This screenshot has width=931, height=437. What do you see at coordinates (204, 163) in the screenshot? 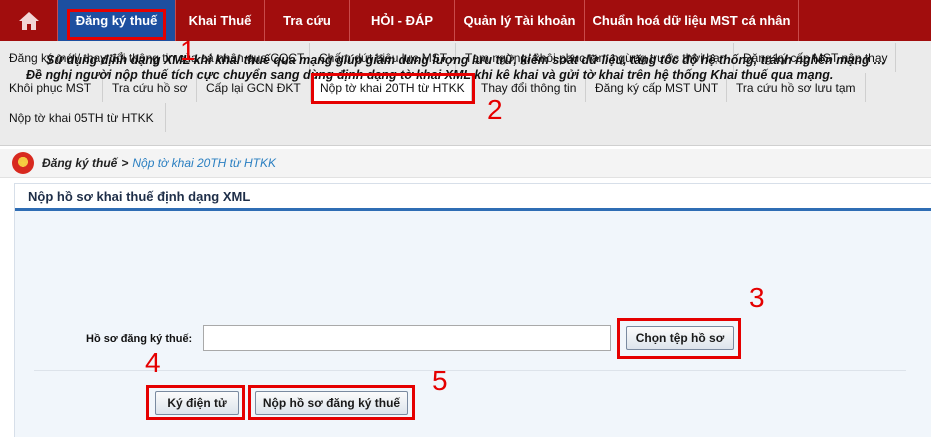
I see `breadcrumb-current: Nộp tờ khai 20TH từ HTKK` at bounding box center [204, 163].